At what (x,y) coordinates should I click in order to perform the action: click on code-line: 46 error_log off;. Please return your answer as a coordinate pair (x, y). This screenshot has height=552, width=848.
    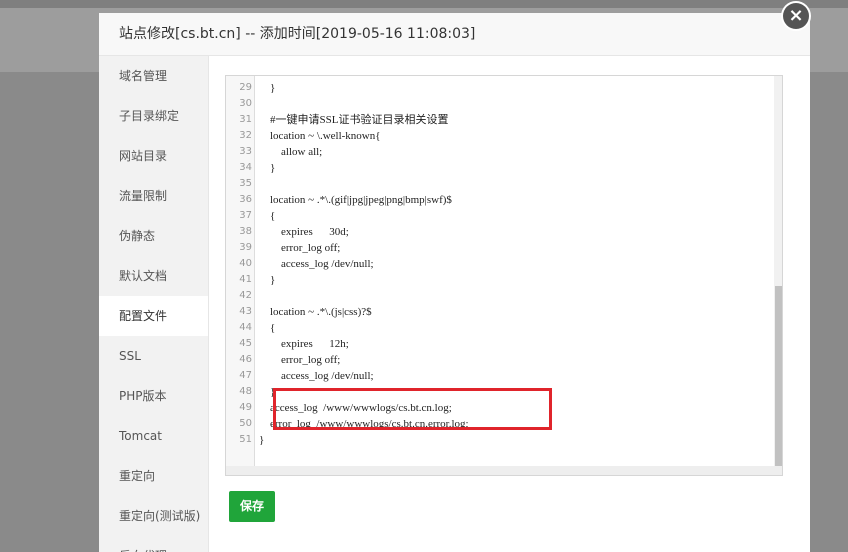
    Looking at the image, I should click on (500, 360).